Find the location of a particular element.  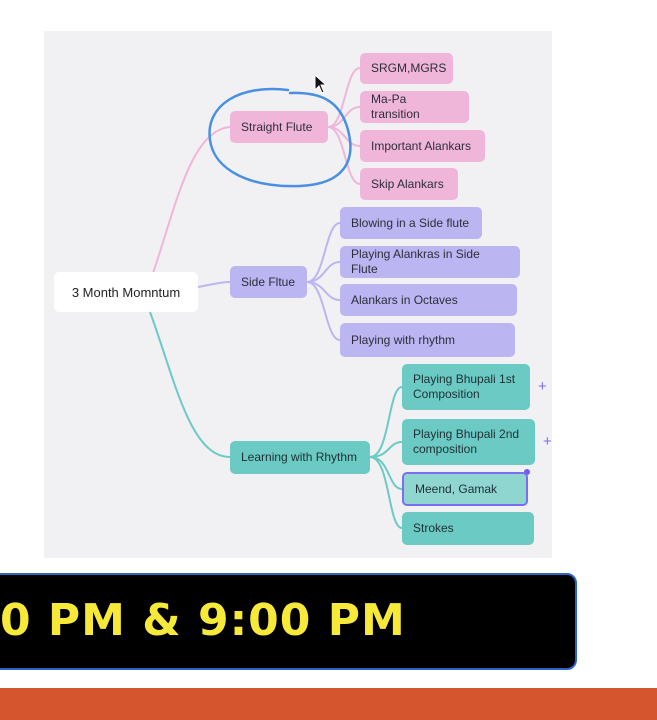

banner-time-text: 0 PM & 9:00 PM is located at coordinates (203, 620).